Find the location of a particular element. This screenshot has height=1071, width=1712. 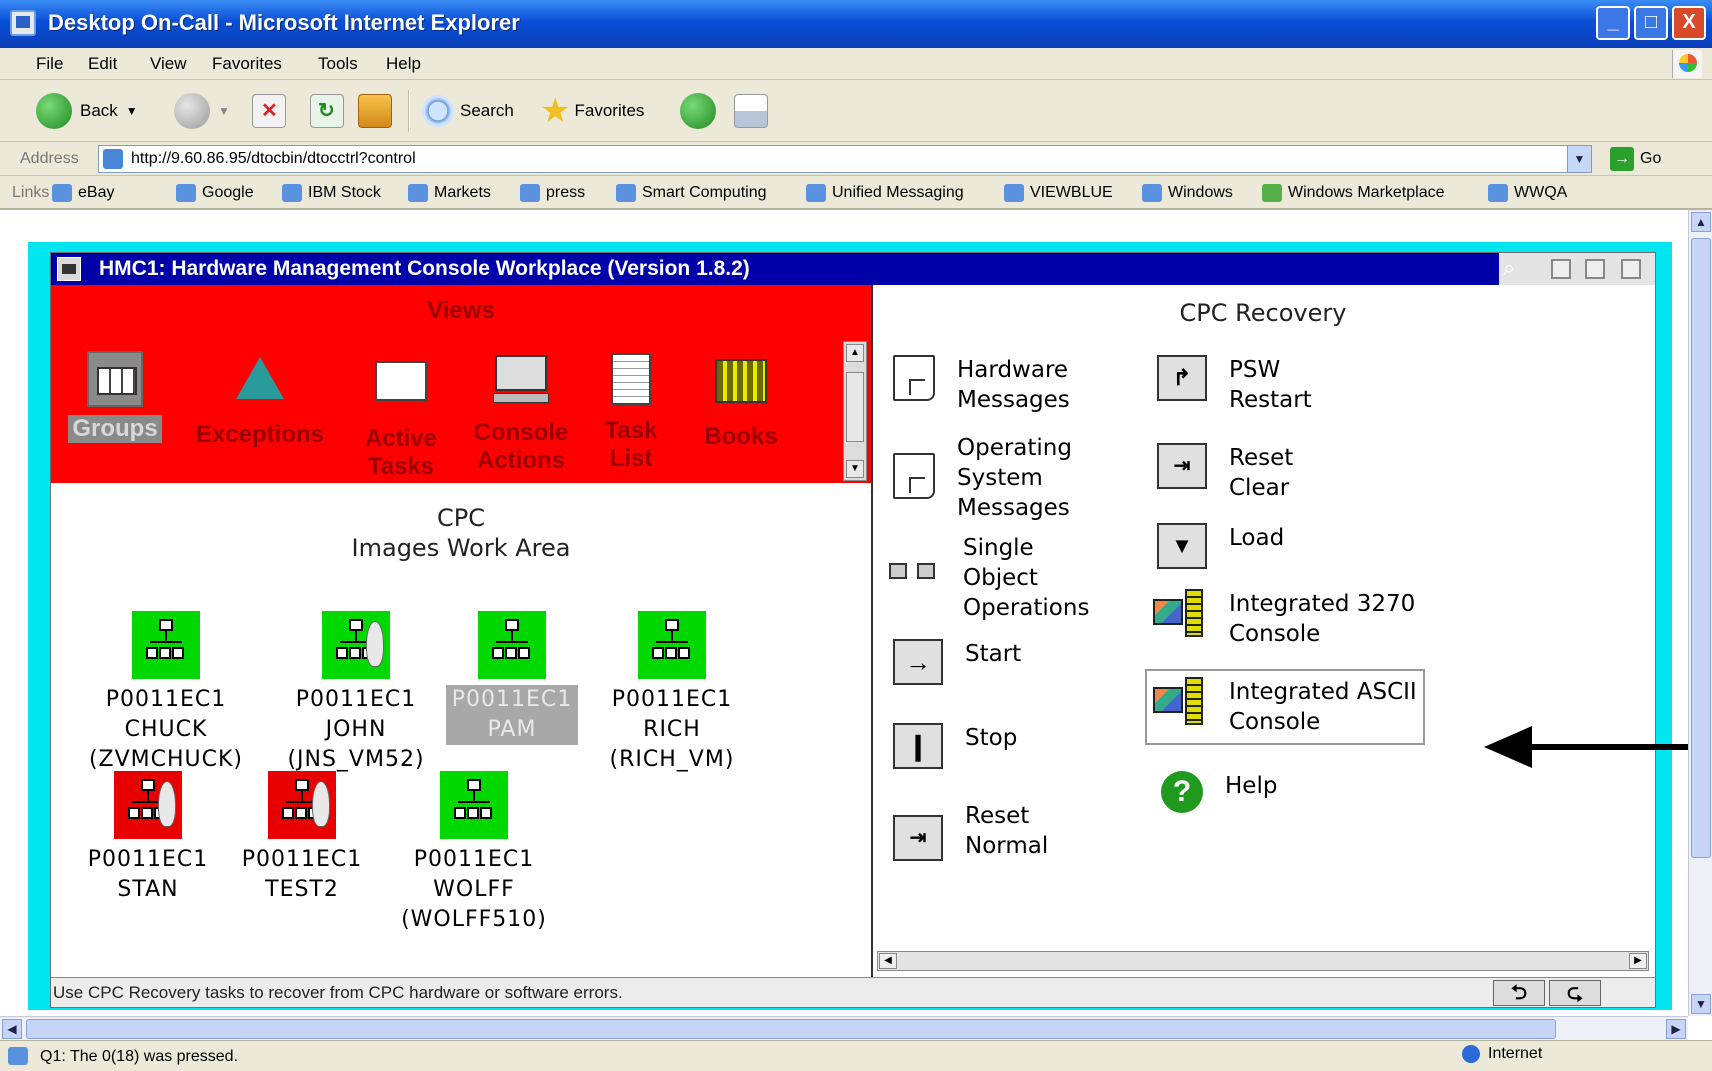

status-bar: Q1: The 0(18) was pressed. Internet is located at coordinates (856, 1055).